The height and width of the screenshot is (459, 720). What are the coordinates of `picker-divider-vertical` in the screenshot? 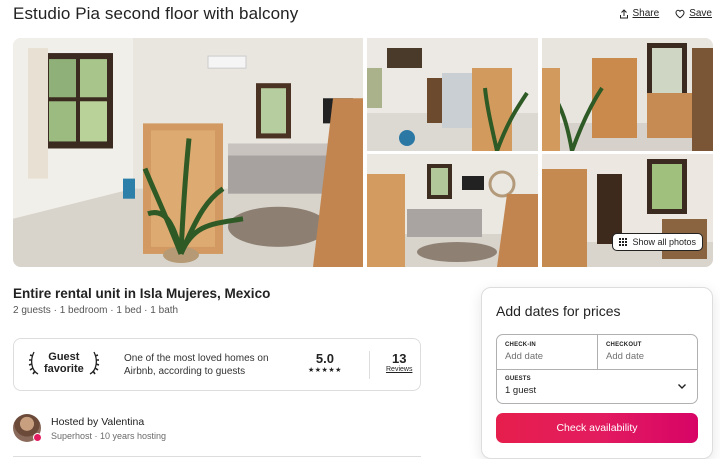 It's located at (597, 352).